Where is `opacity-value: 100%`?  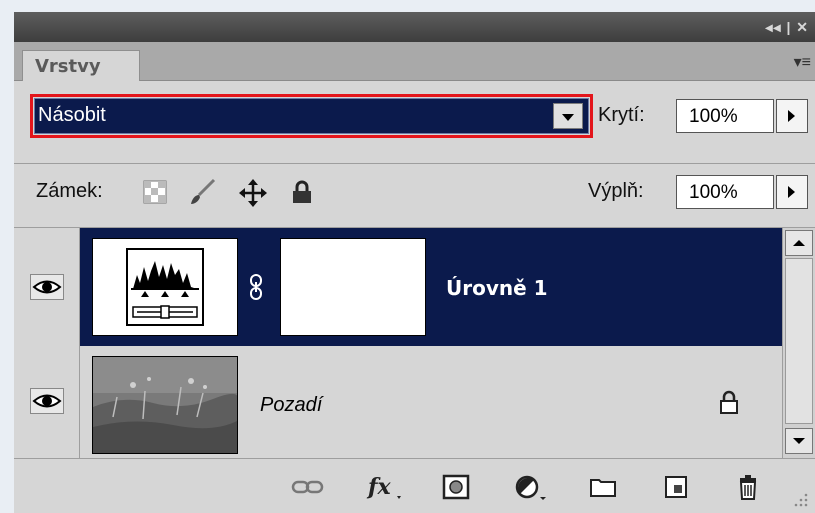
opacity-value: 100% is located at coordinates (713, 116).